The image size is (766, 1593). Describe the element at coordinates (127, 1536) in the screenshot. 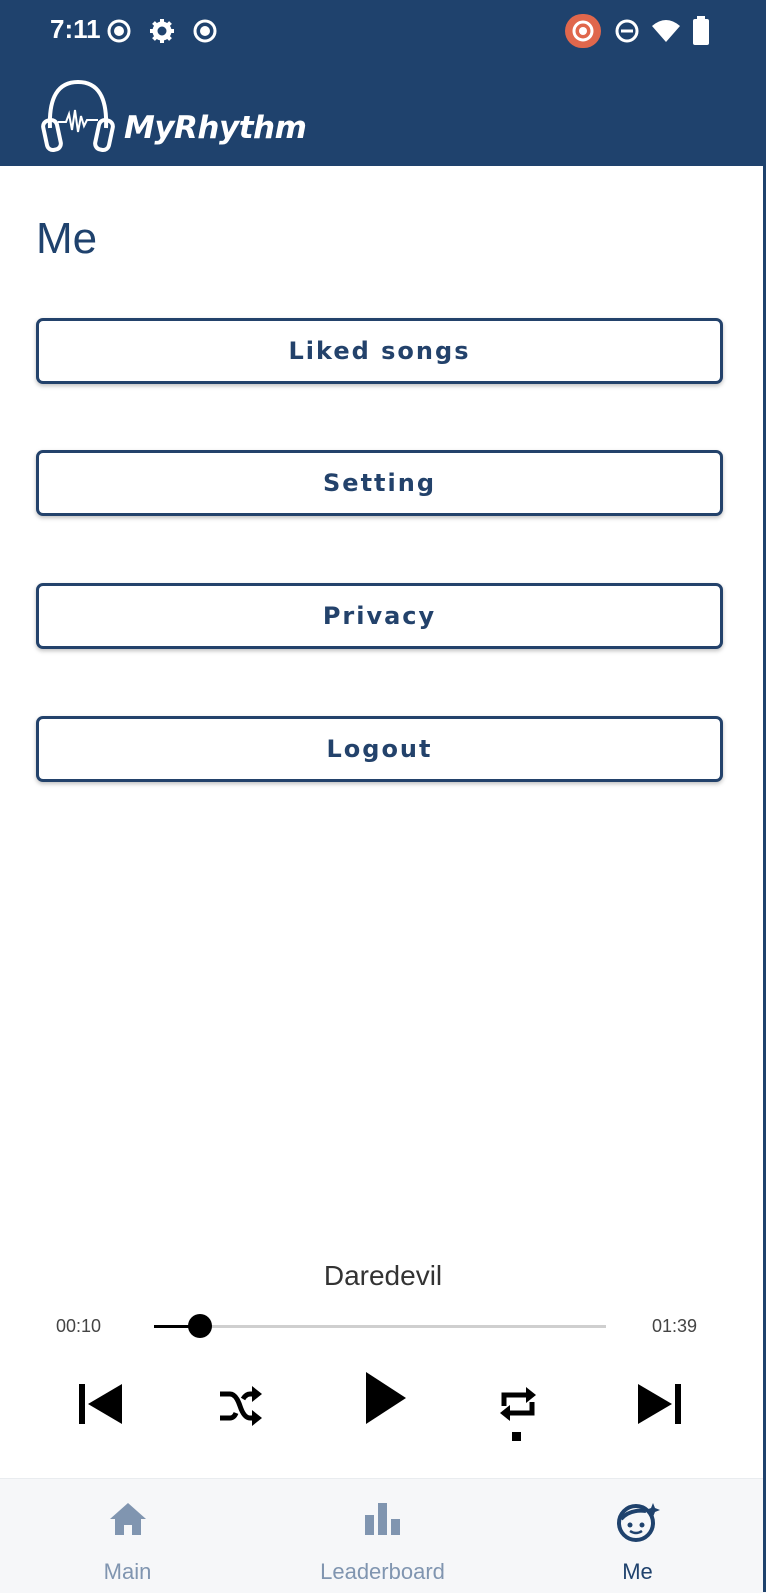

I see `nav-main: Main` at that location.